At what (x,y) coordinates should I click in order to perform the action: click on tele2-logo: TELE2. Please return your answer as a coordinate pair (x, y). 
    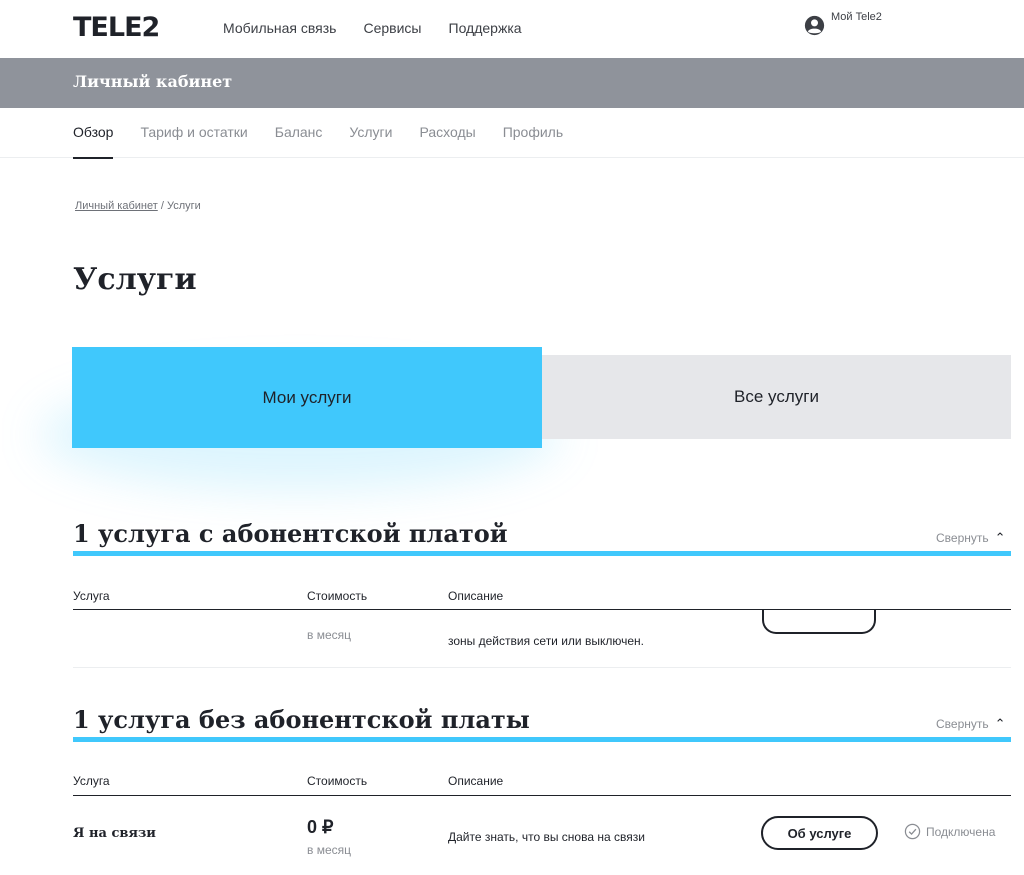
    Looking at the image, I should click on (116, 27).